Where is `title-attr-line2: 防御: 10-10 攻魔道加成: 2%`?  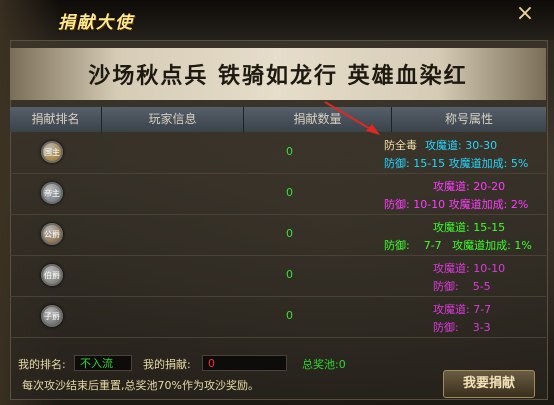 title-attr-line2: 防御: 10-10 攻魔道加成: 2% is located at coordinates (456, 204).